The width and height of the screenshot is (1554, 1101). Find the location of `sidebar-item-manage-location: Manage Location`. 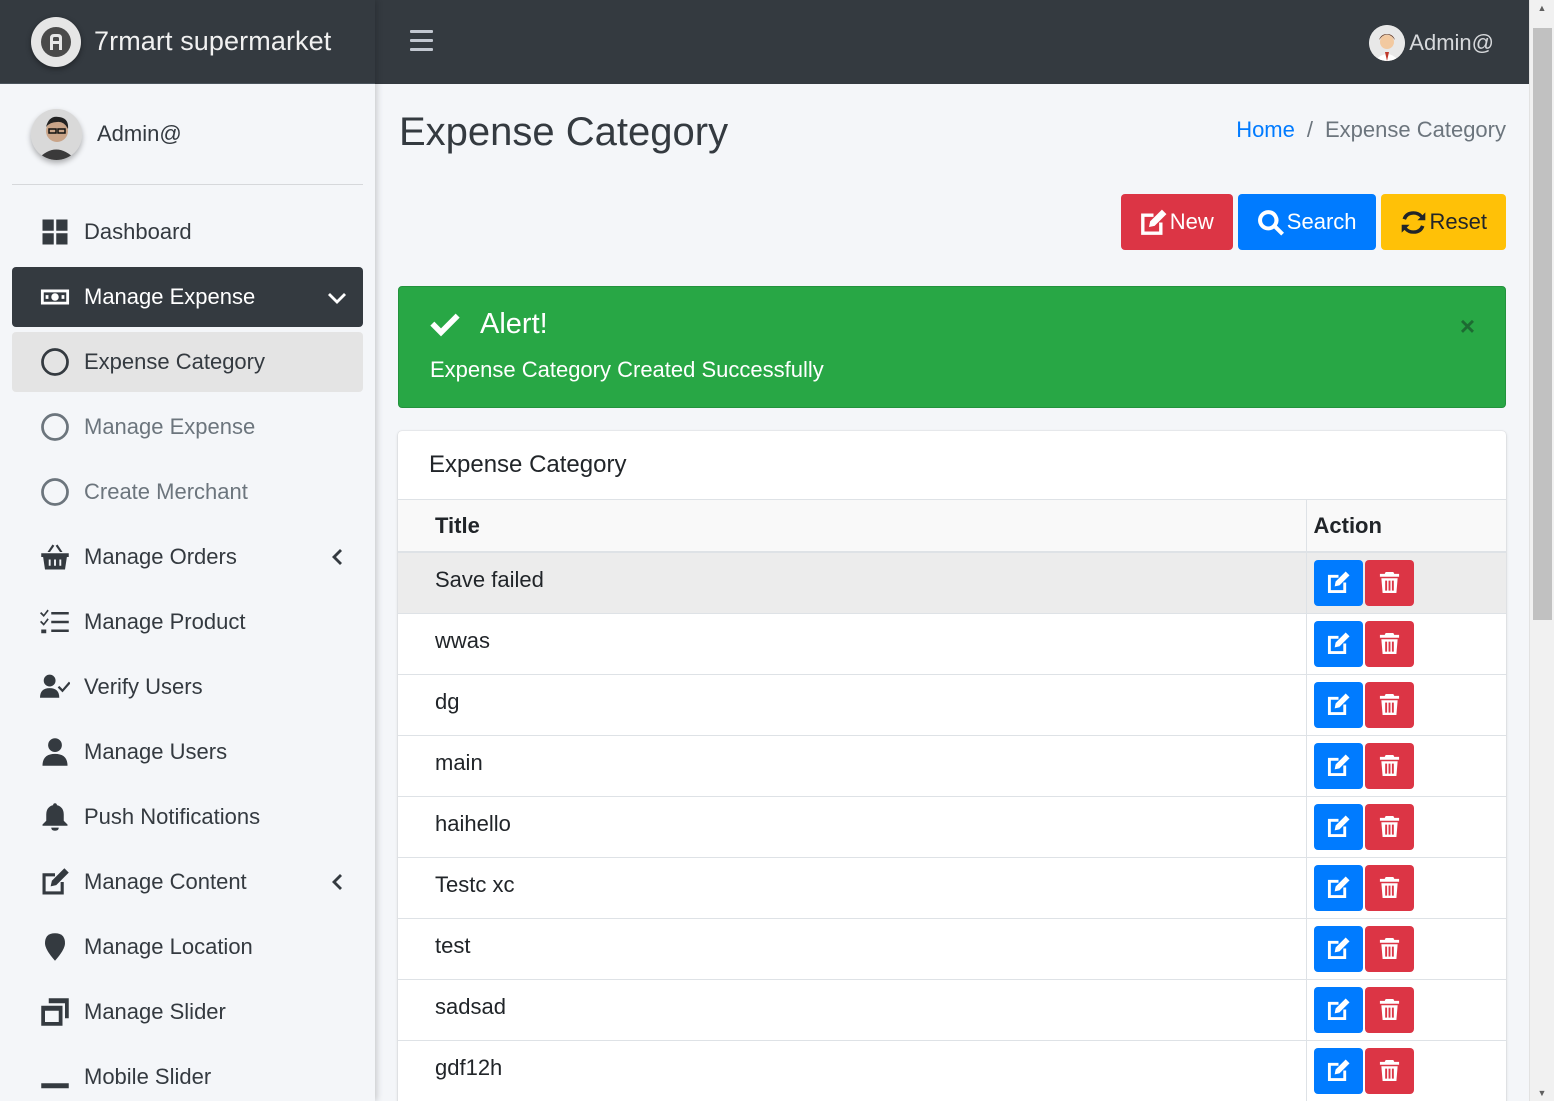

sidebar-item-manage-location: Manage Location is located at coordinates (187, 947).